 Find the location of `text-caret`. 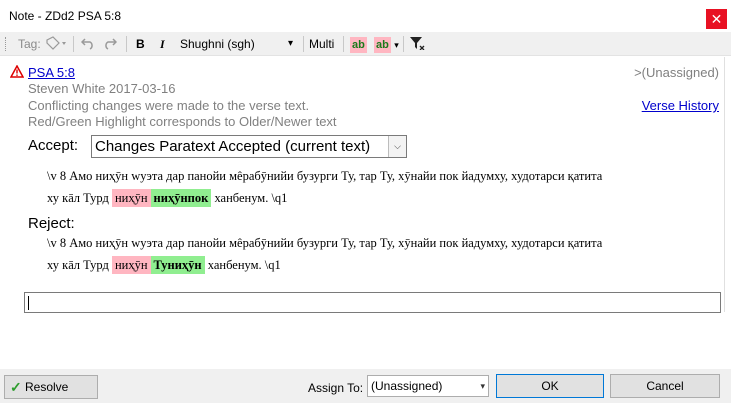

text-caret is located at coordinates (28, 303).